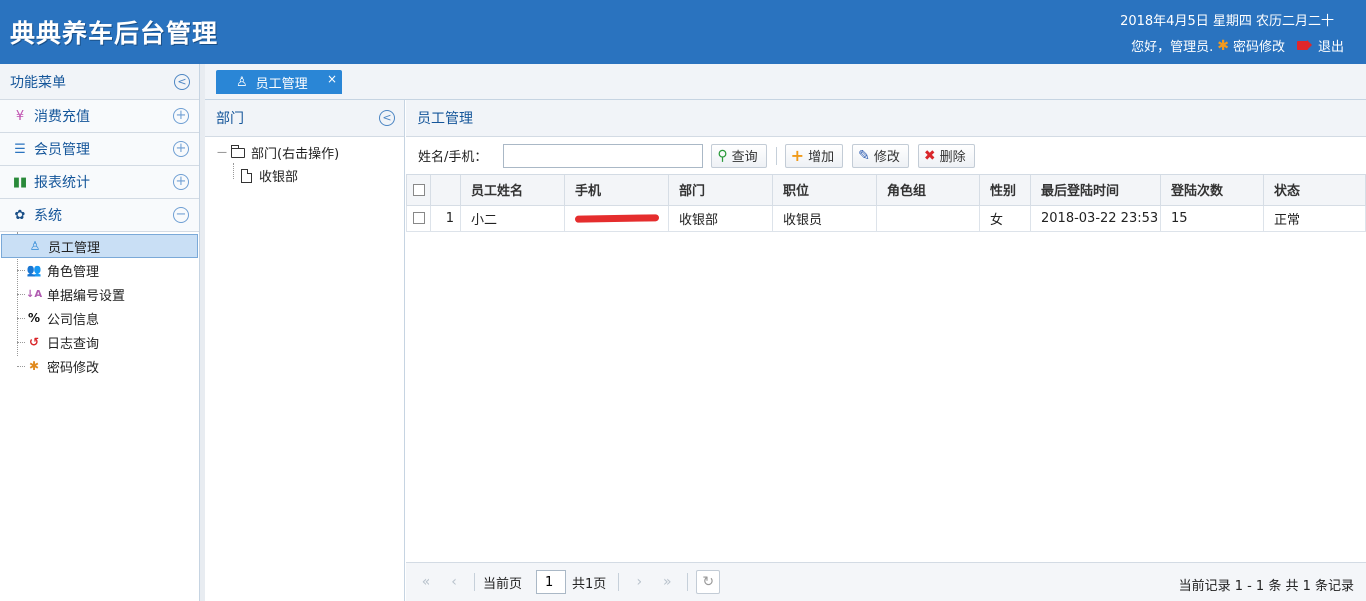 Image resolution: width=1366 pixels, height=601 pixels. What do you see at coordinates (639, 582) in the screenshot?
I see `next-page-button: ›` at bounding box center [639, 582].